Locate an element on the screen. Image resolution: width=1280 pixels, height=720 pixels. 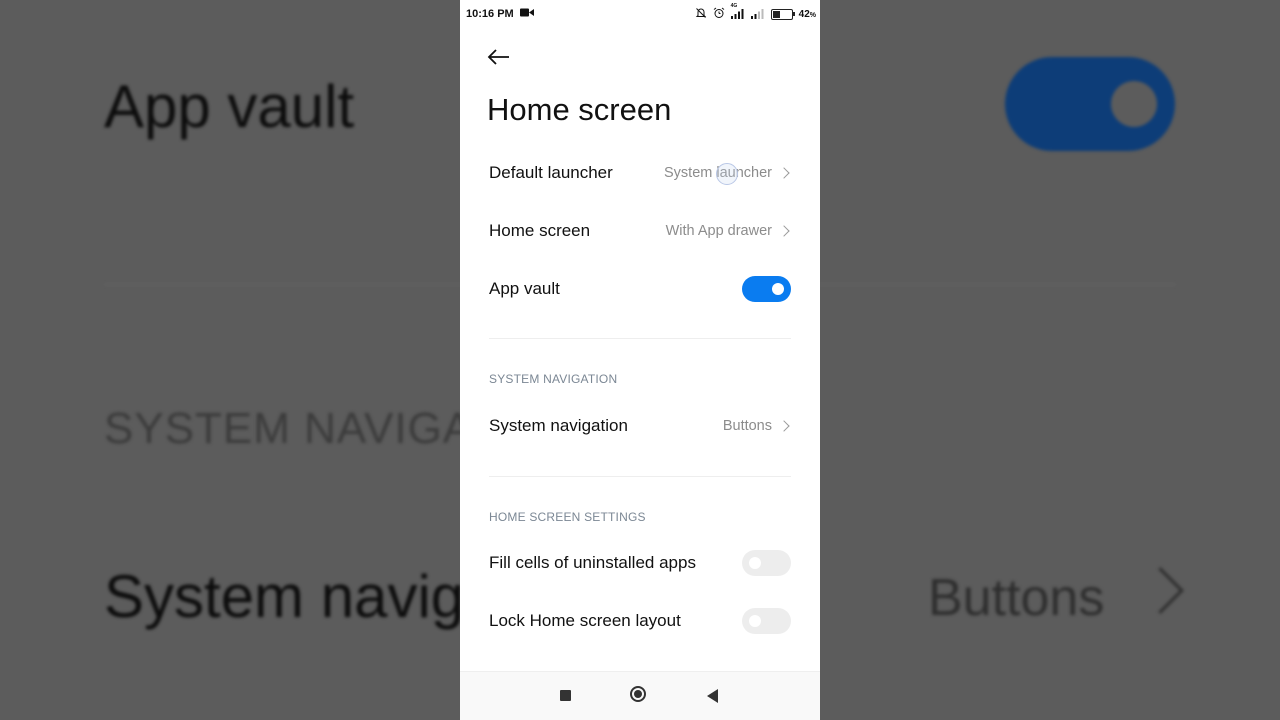
system-navigation-value: Buttons is located at coordinates (747, 426).